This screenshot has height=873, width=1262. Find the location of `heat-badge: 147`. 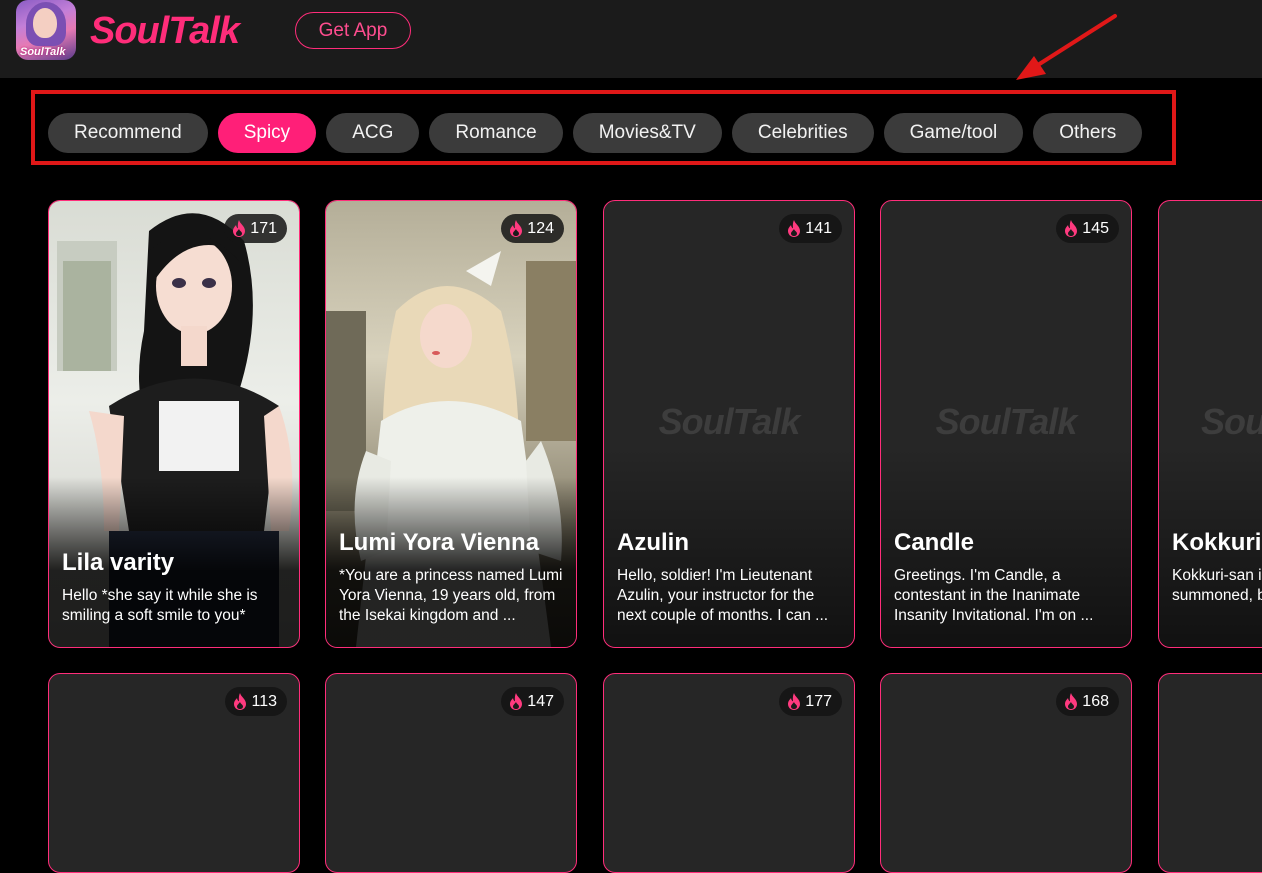

heat-badge: 147 is located at coordinates (532, 701).